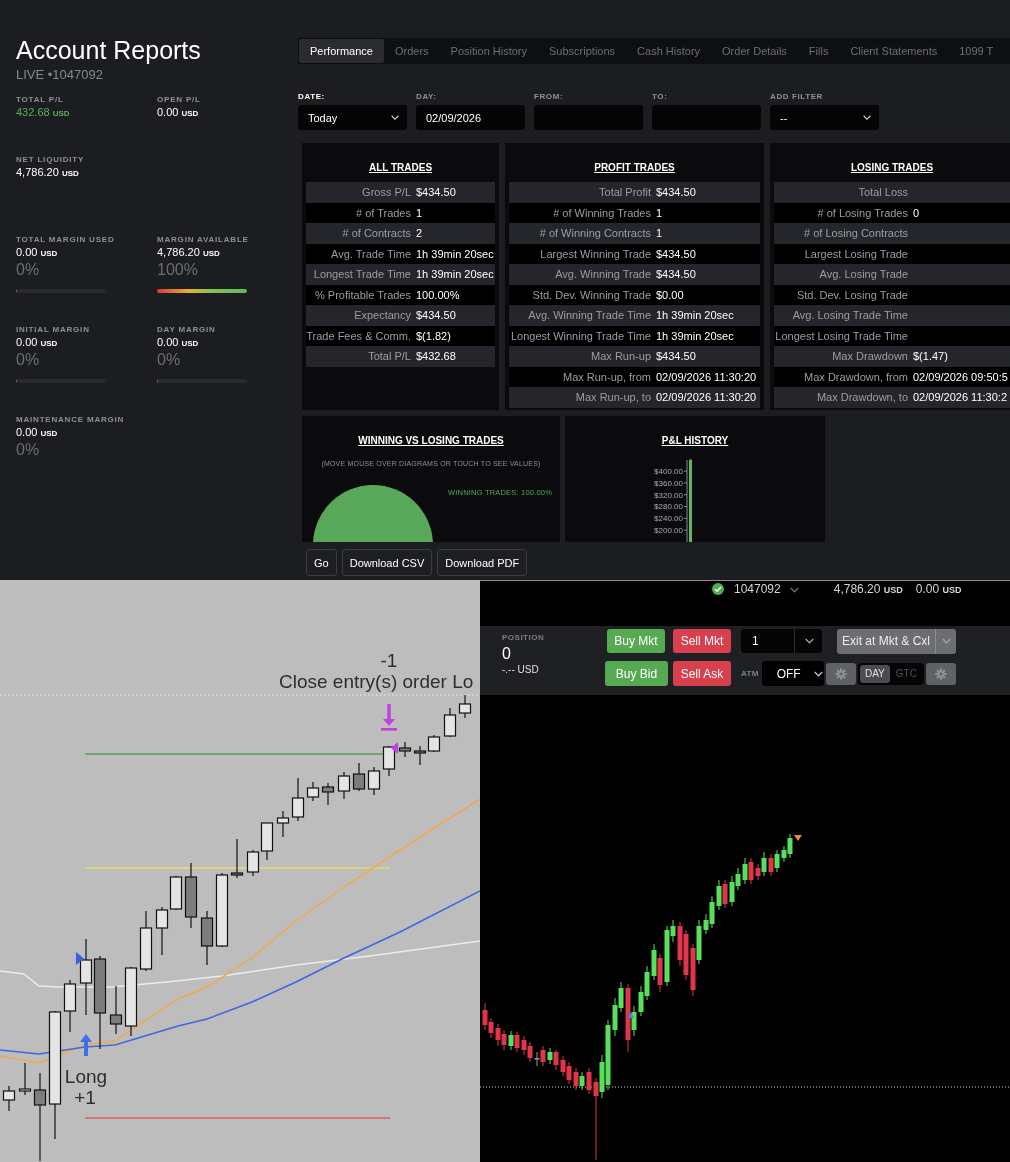 The width and height of the screenshot is (1010, 1162). I want to click on download-pdf-button: Download PDF, so click(482, 562).